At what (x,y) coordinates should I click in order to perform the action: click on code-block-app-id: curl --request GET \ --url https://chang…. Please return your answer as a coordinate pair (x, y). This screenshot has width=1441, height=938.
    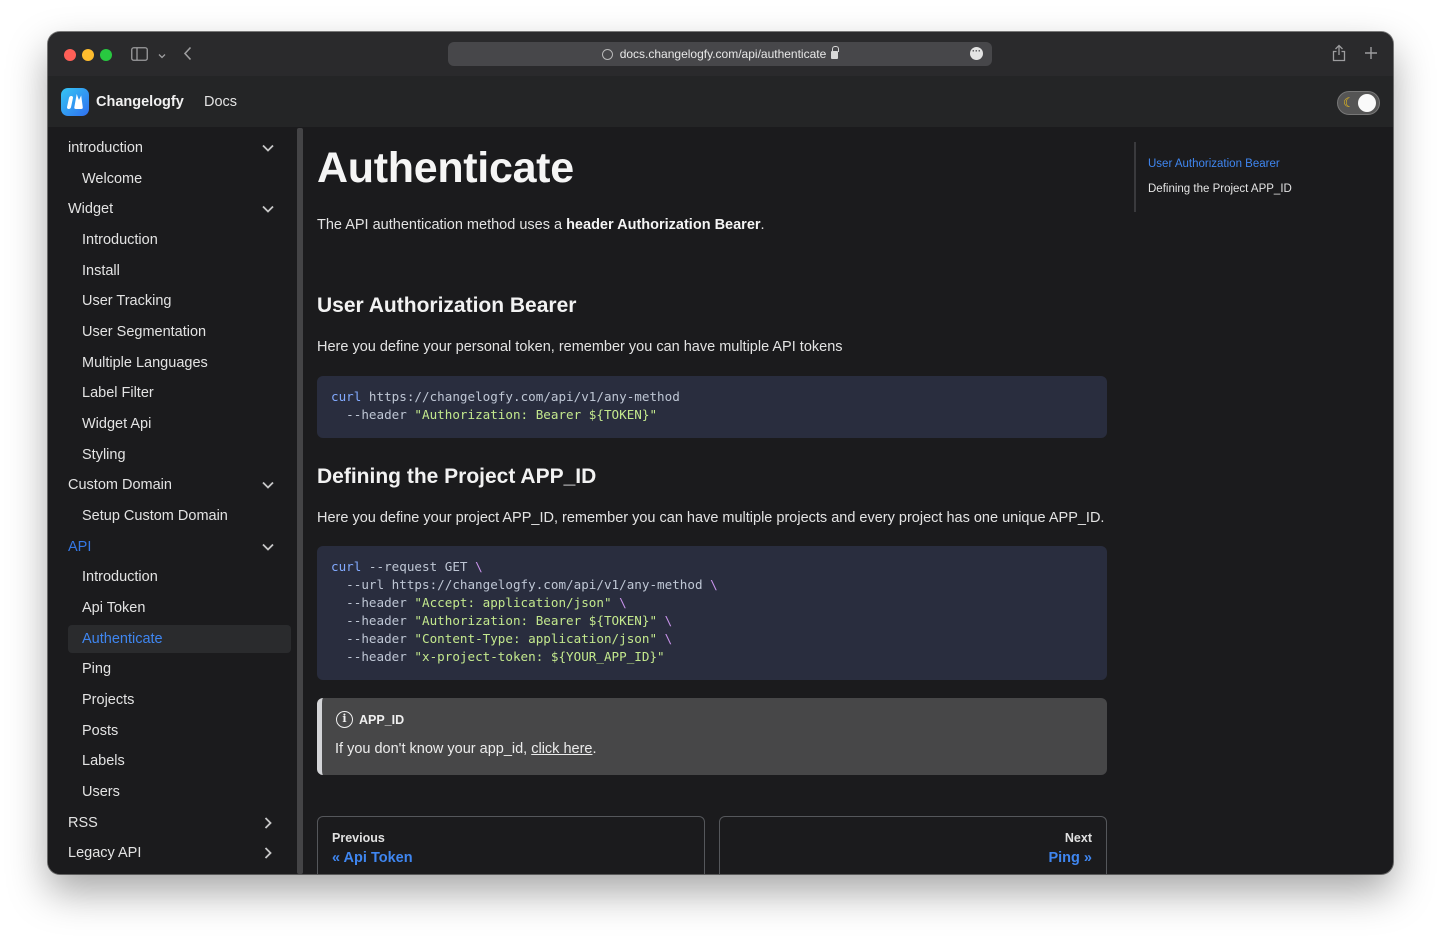
    Looking at the image, I should click on (712, 613).